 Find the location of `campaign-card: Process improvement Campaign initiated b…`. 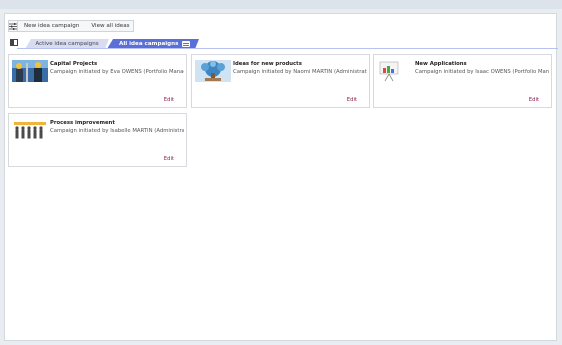

campaign-card: Process improvement Campaign initiated b… is located at coordinates (97, 140).